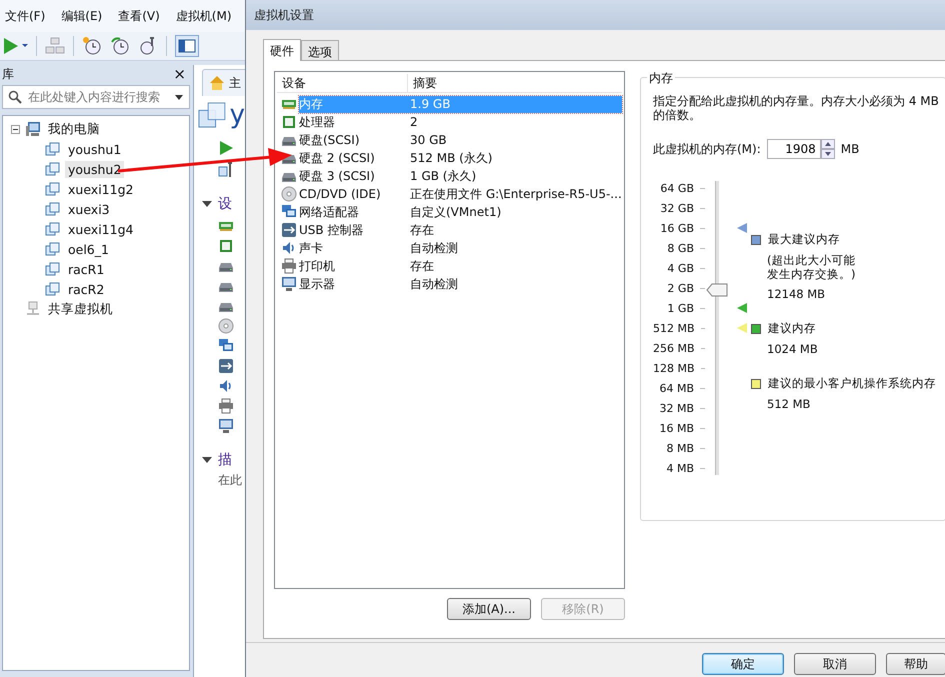  What do you see at coordinates (835, 664) in the screenshot?
I see `dialog-button: 取消` at bounding box center [835, 664].